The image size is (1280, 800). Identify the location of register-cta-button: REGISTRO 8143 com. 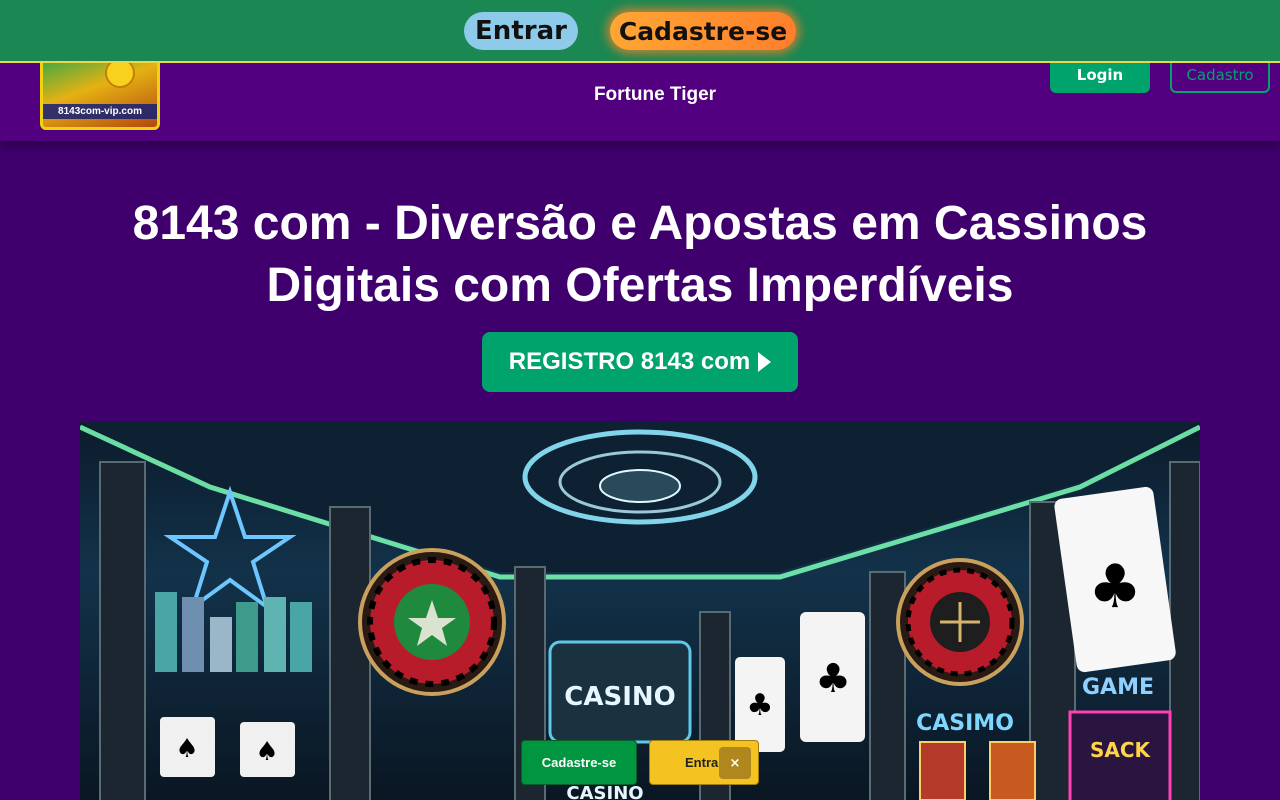
(640, 362).